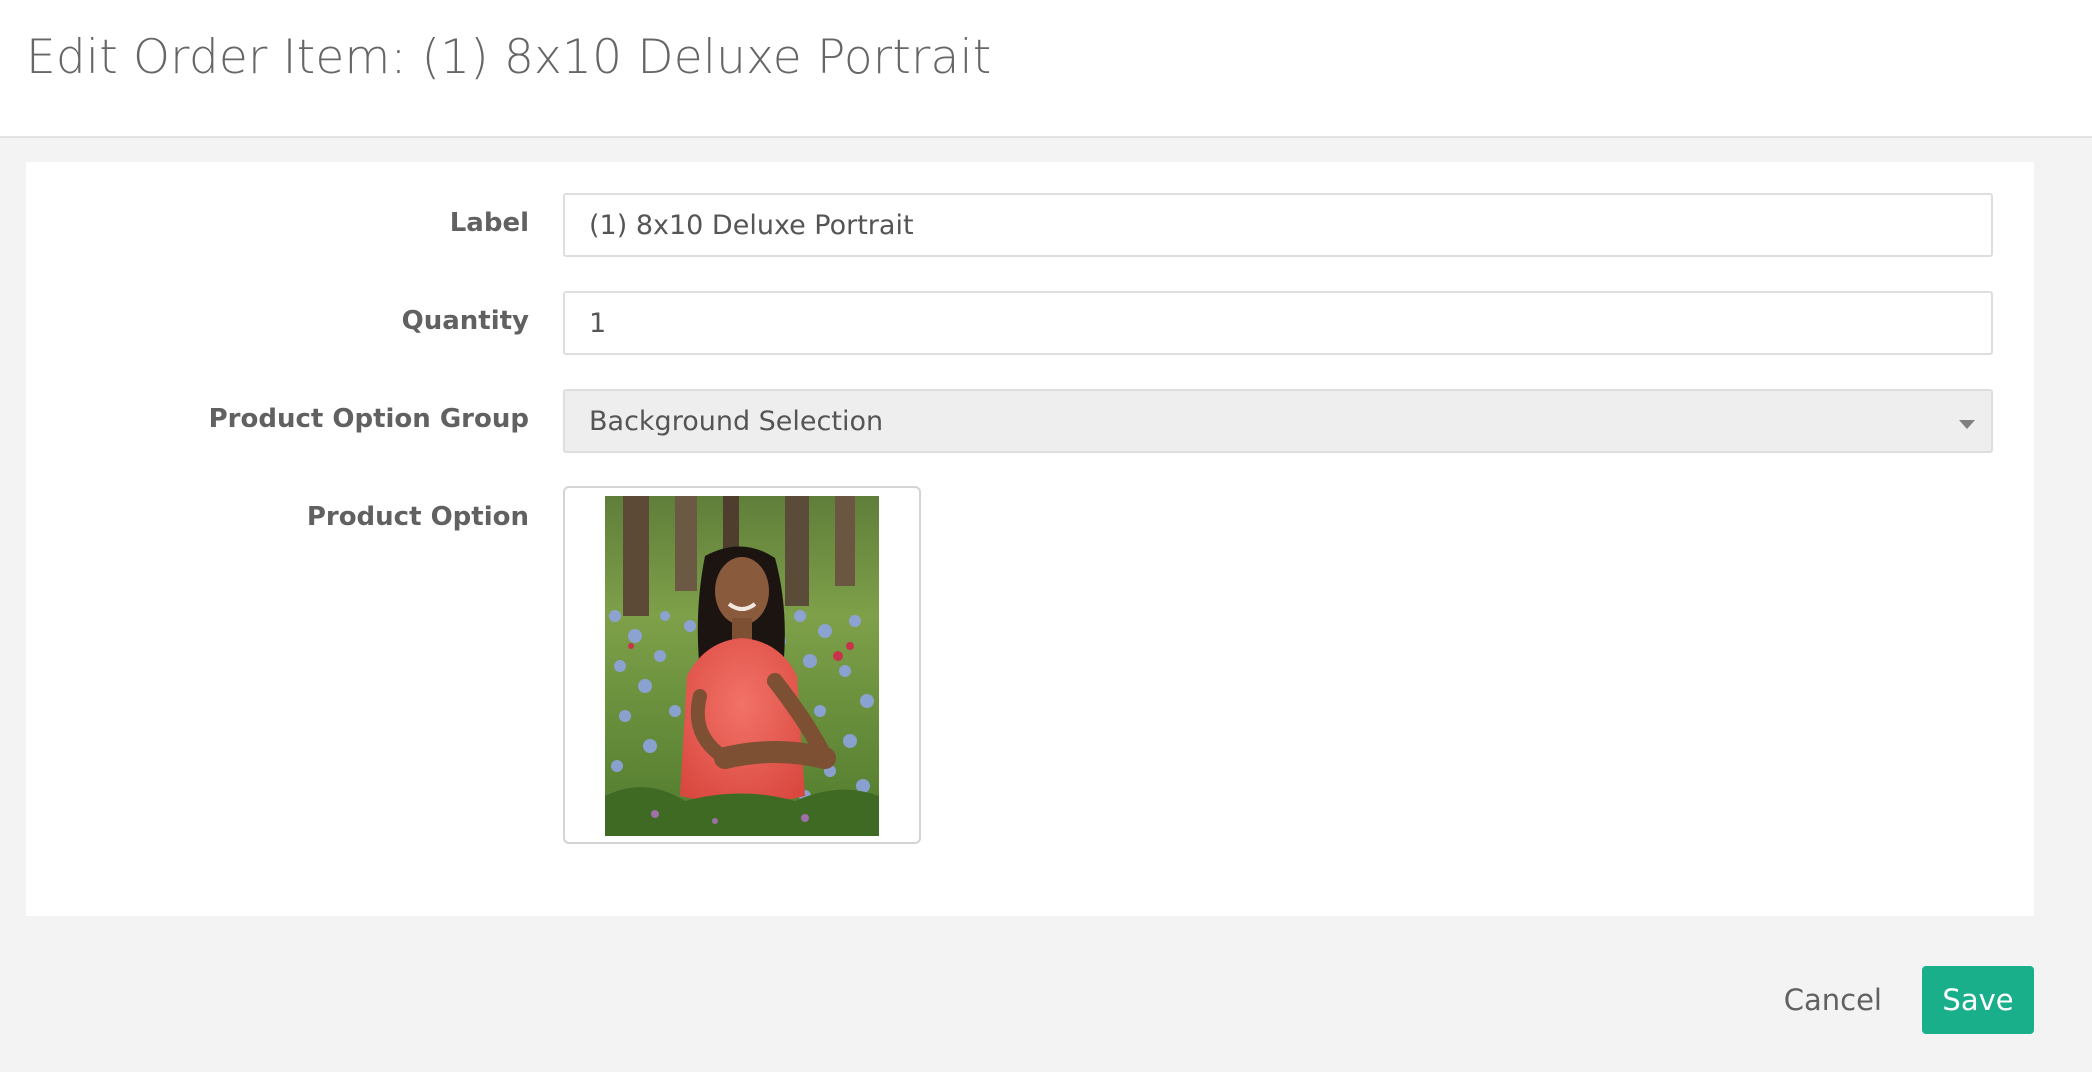  What do you see at coordinates (368, 419) in the screenshot?
I see `product-option-group-field-label: Product Option Group` at bounding box center [368, 419].